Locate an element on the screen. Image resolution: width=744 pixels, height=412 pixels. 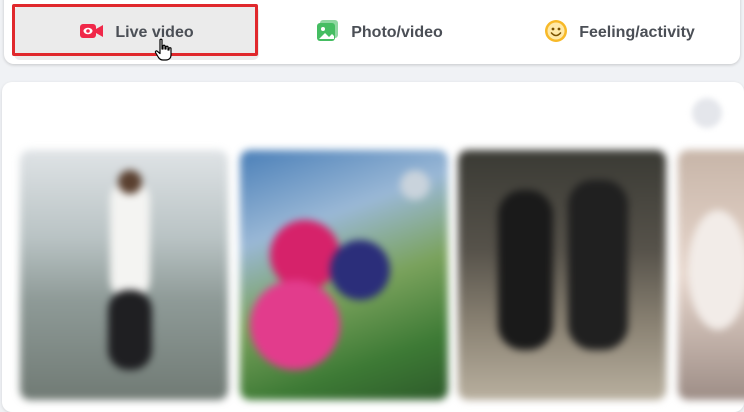
photo-video-button: Photo/video is located at coordinates (379, 33).